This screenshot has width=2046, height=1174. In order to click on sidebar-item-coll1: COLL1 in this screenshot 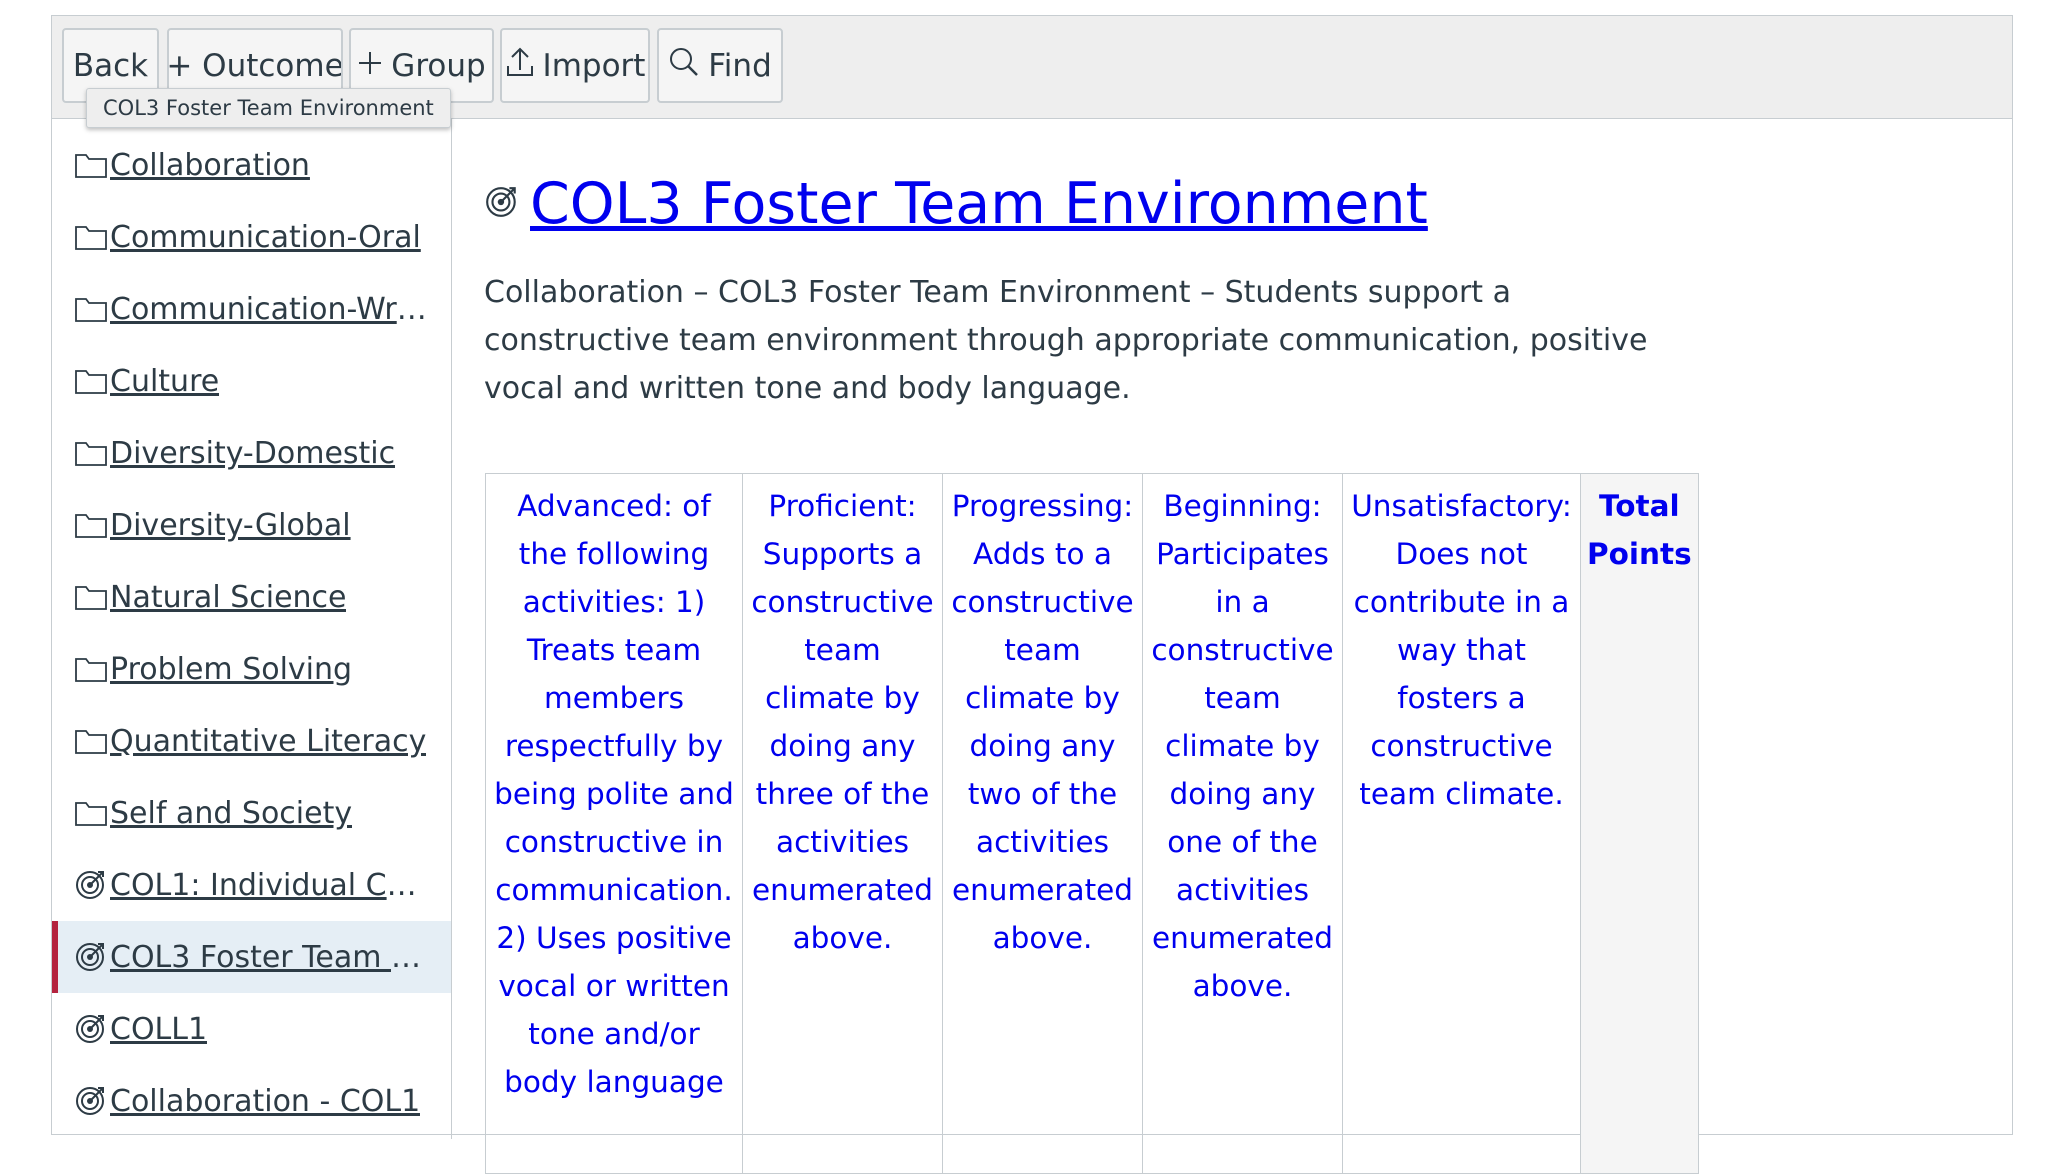, I will do `click(251, 1029)`.